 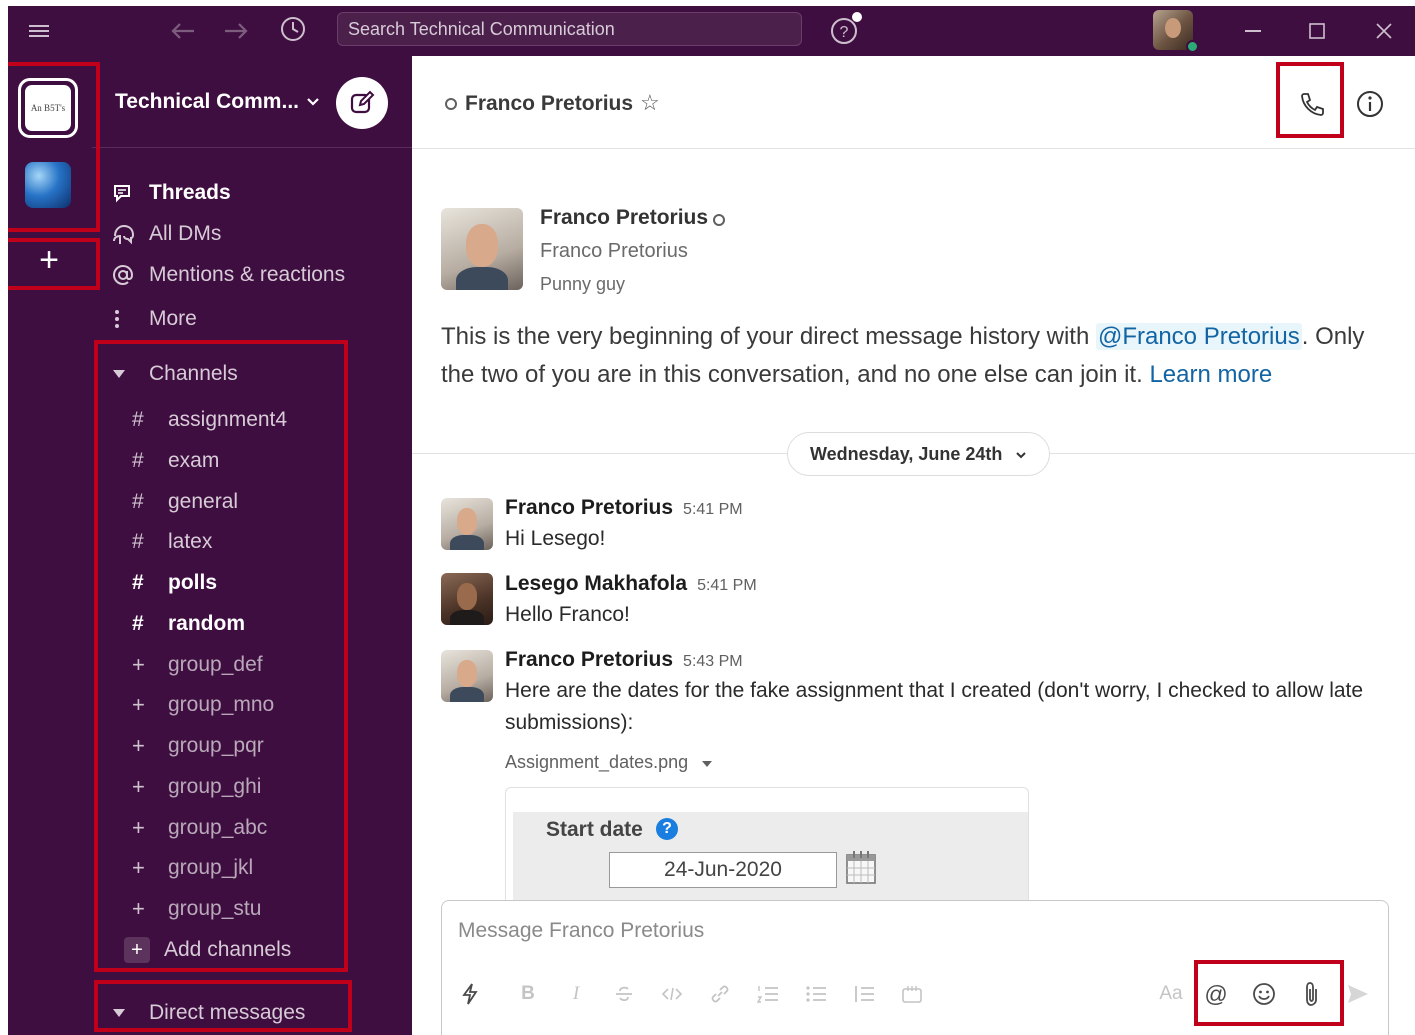 I want to click on compose-button, so click(x=362, y=103).